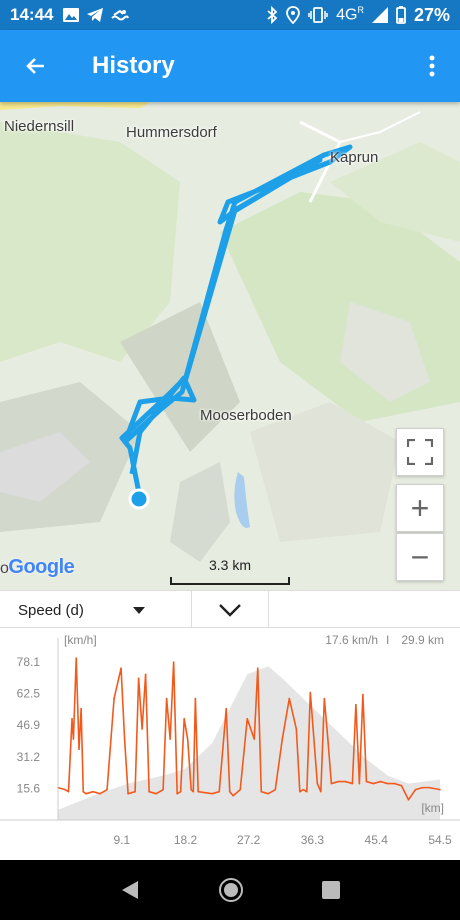  Describe the element at coordinates (230, 66) in the screenshot. I see `app-bar: History` at that location.